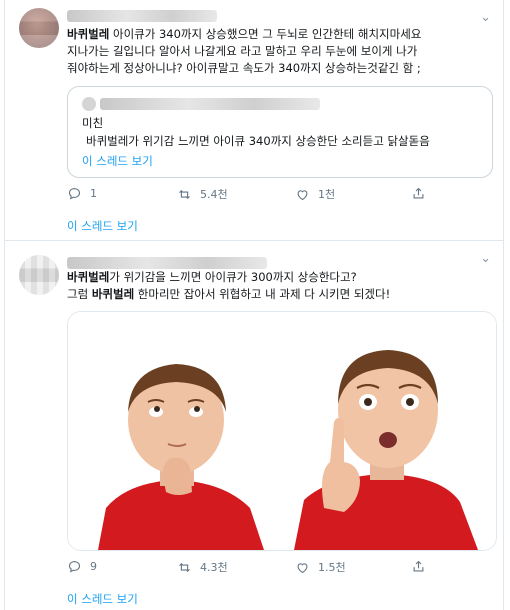  I want to click on tweet-text-line: 줘야하는게 정상아니냐? 아이큐말고 속도가 340까지 상승하는것같긴 함 ;, so click(244, 68).